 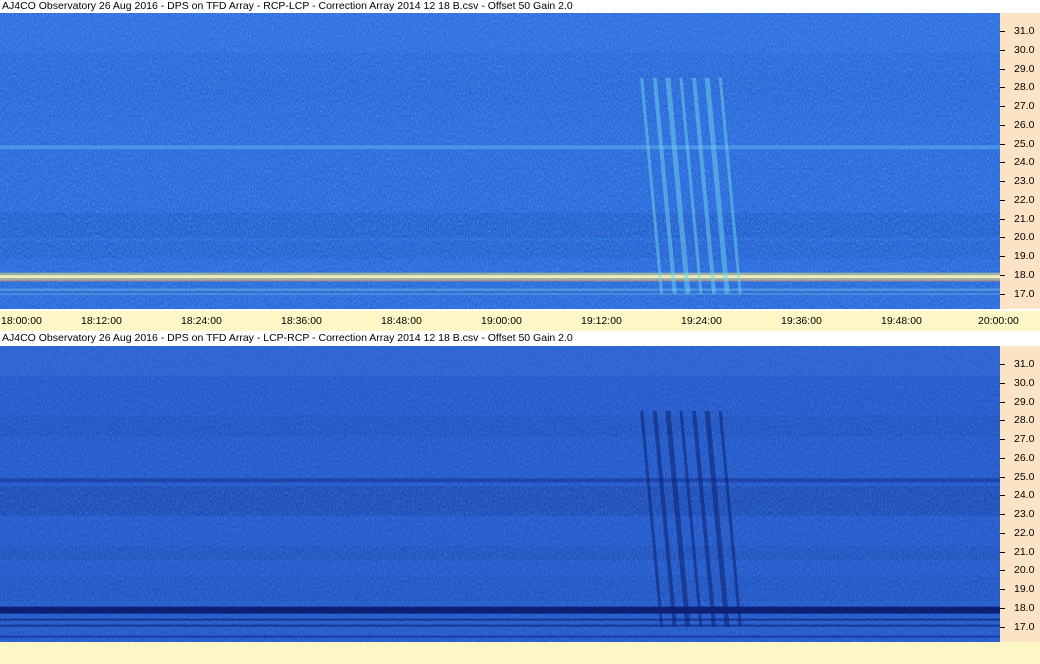 I want to click on time-tick-label: 19:36:00, so click(x=801, y=321).